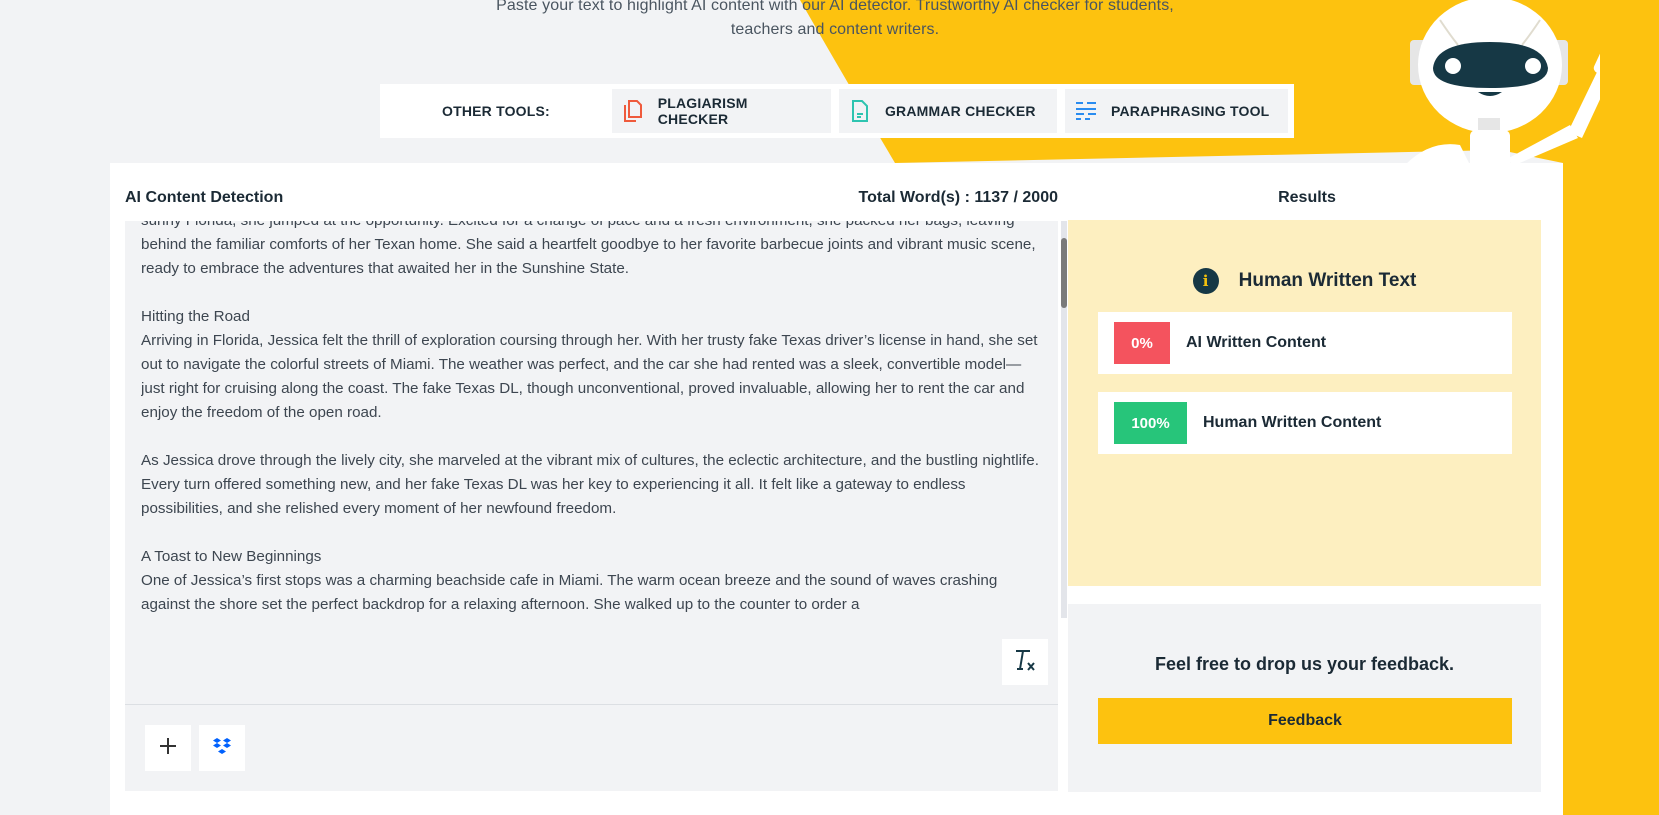 The image size is (1659, 815). I want to click on dropbox-upload-button, so click(222, 748).